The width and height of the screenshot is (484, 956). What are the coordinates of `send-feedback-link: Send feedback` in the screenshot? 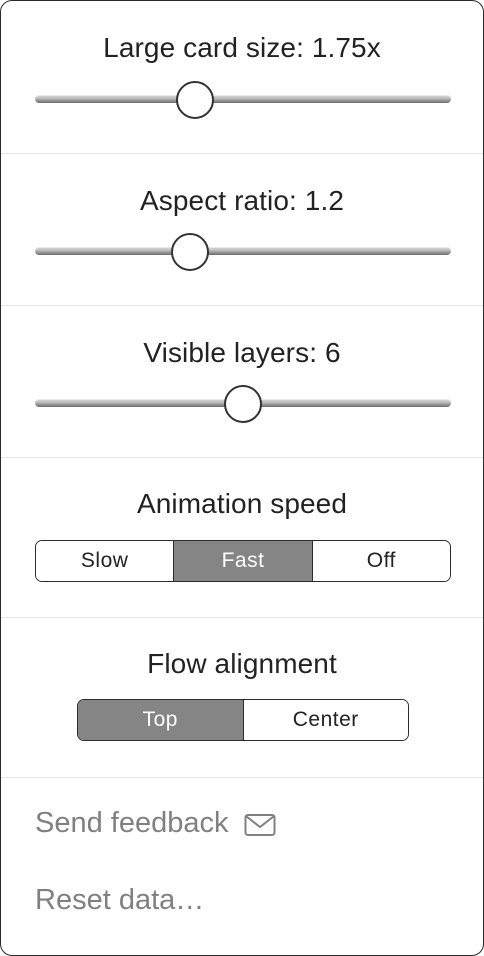 It's located at (155, 823).